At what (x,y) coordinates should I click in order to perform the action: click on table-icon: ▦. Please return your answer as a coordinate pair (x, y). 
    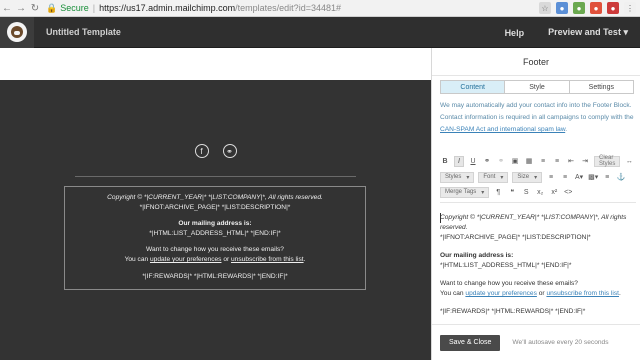
    Looking at the image, I should click on (529, 161).